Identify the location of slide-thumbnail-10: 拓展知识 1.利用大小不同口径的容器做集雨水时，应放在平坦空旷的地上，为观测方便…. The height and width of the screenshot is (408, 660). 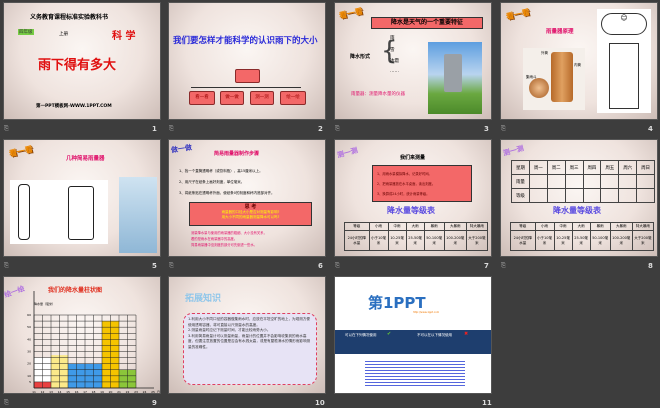
(247, 335).